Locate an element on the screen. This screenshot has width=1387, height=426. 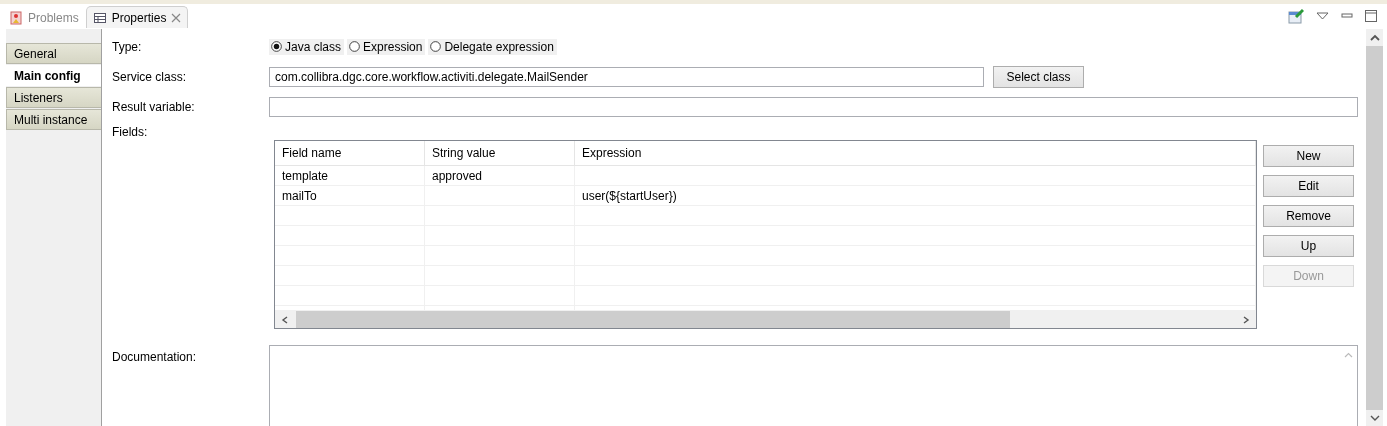
sidebar-tab: Multi instance is located at coordinates (53, 119).